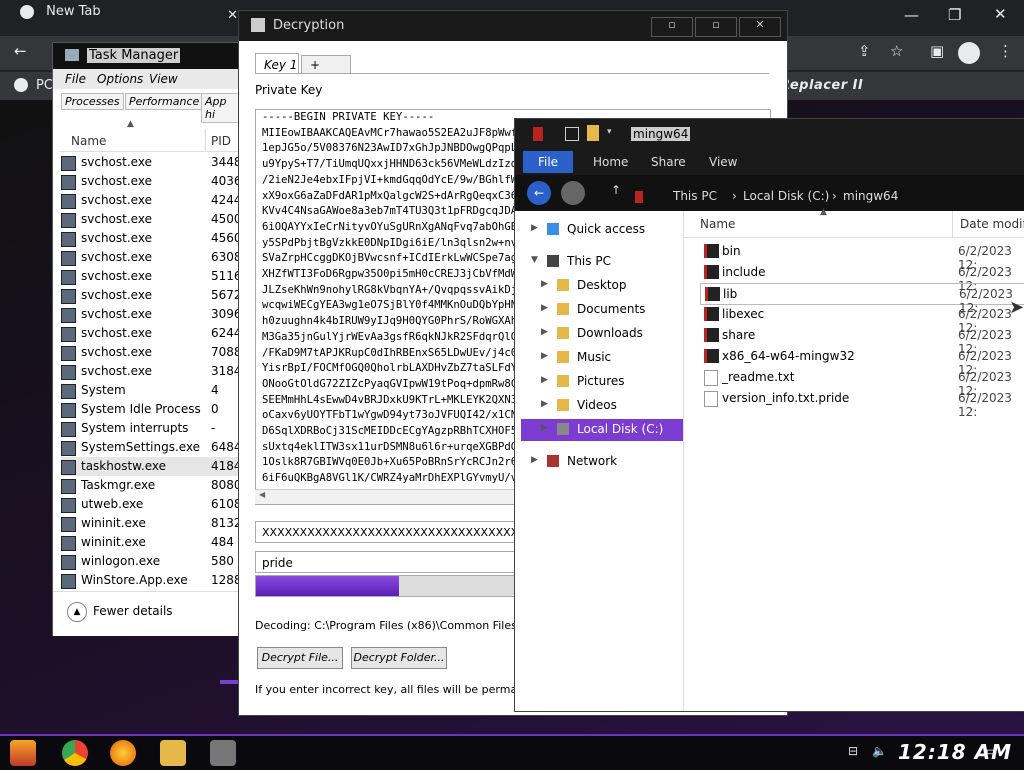  Describe the element at coordinates (123, 753) in the screenshot. I see `firefox-taskbar-icon` at that location.